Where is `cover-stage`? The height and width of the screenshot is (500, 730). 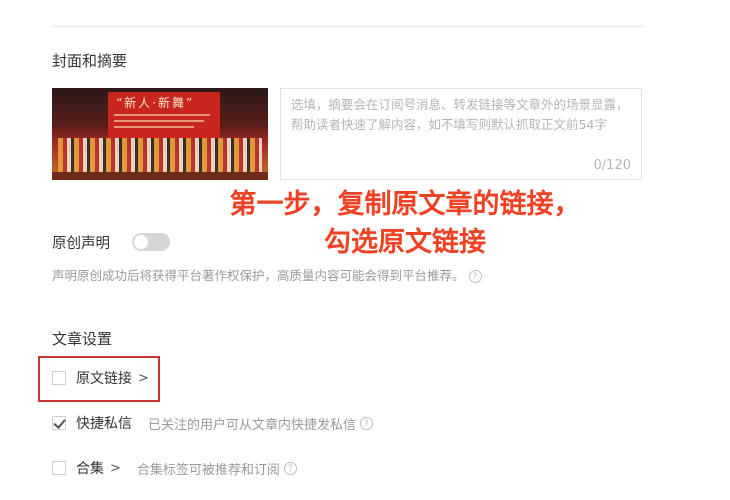 cover-stage is located at coordinates (160, 176).